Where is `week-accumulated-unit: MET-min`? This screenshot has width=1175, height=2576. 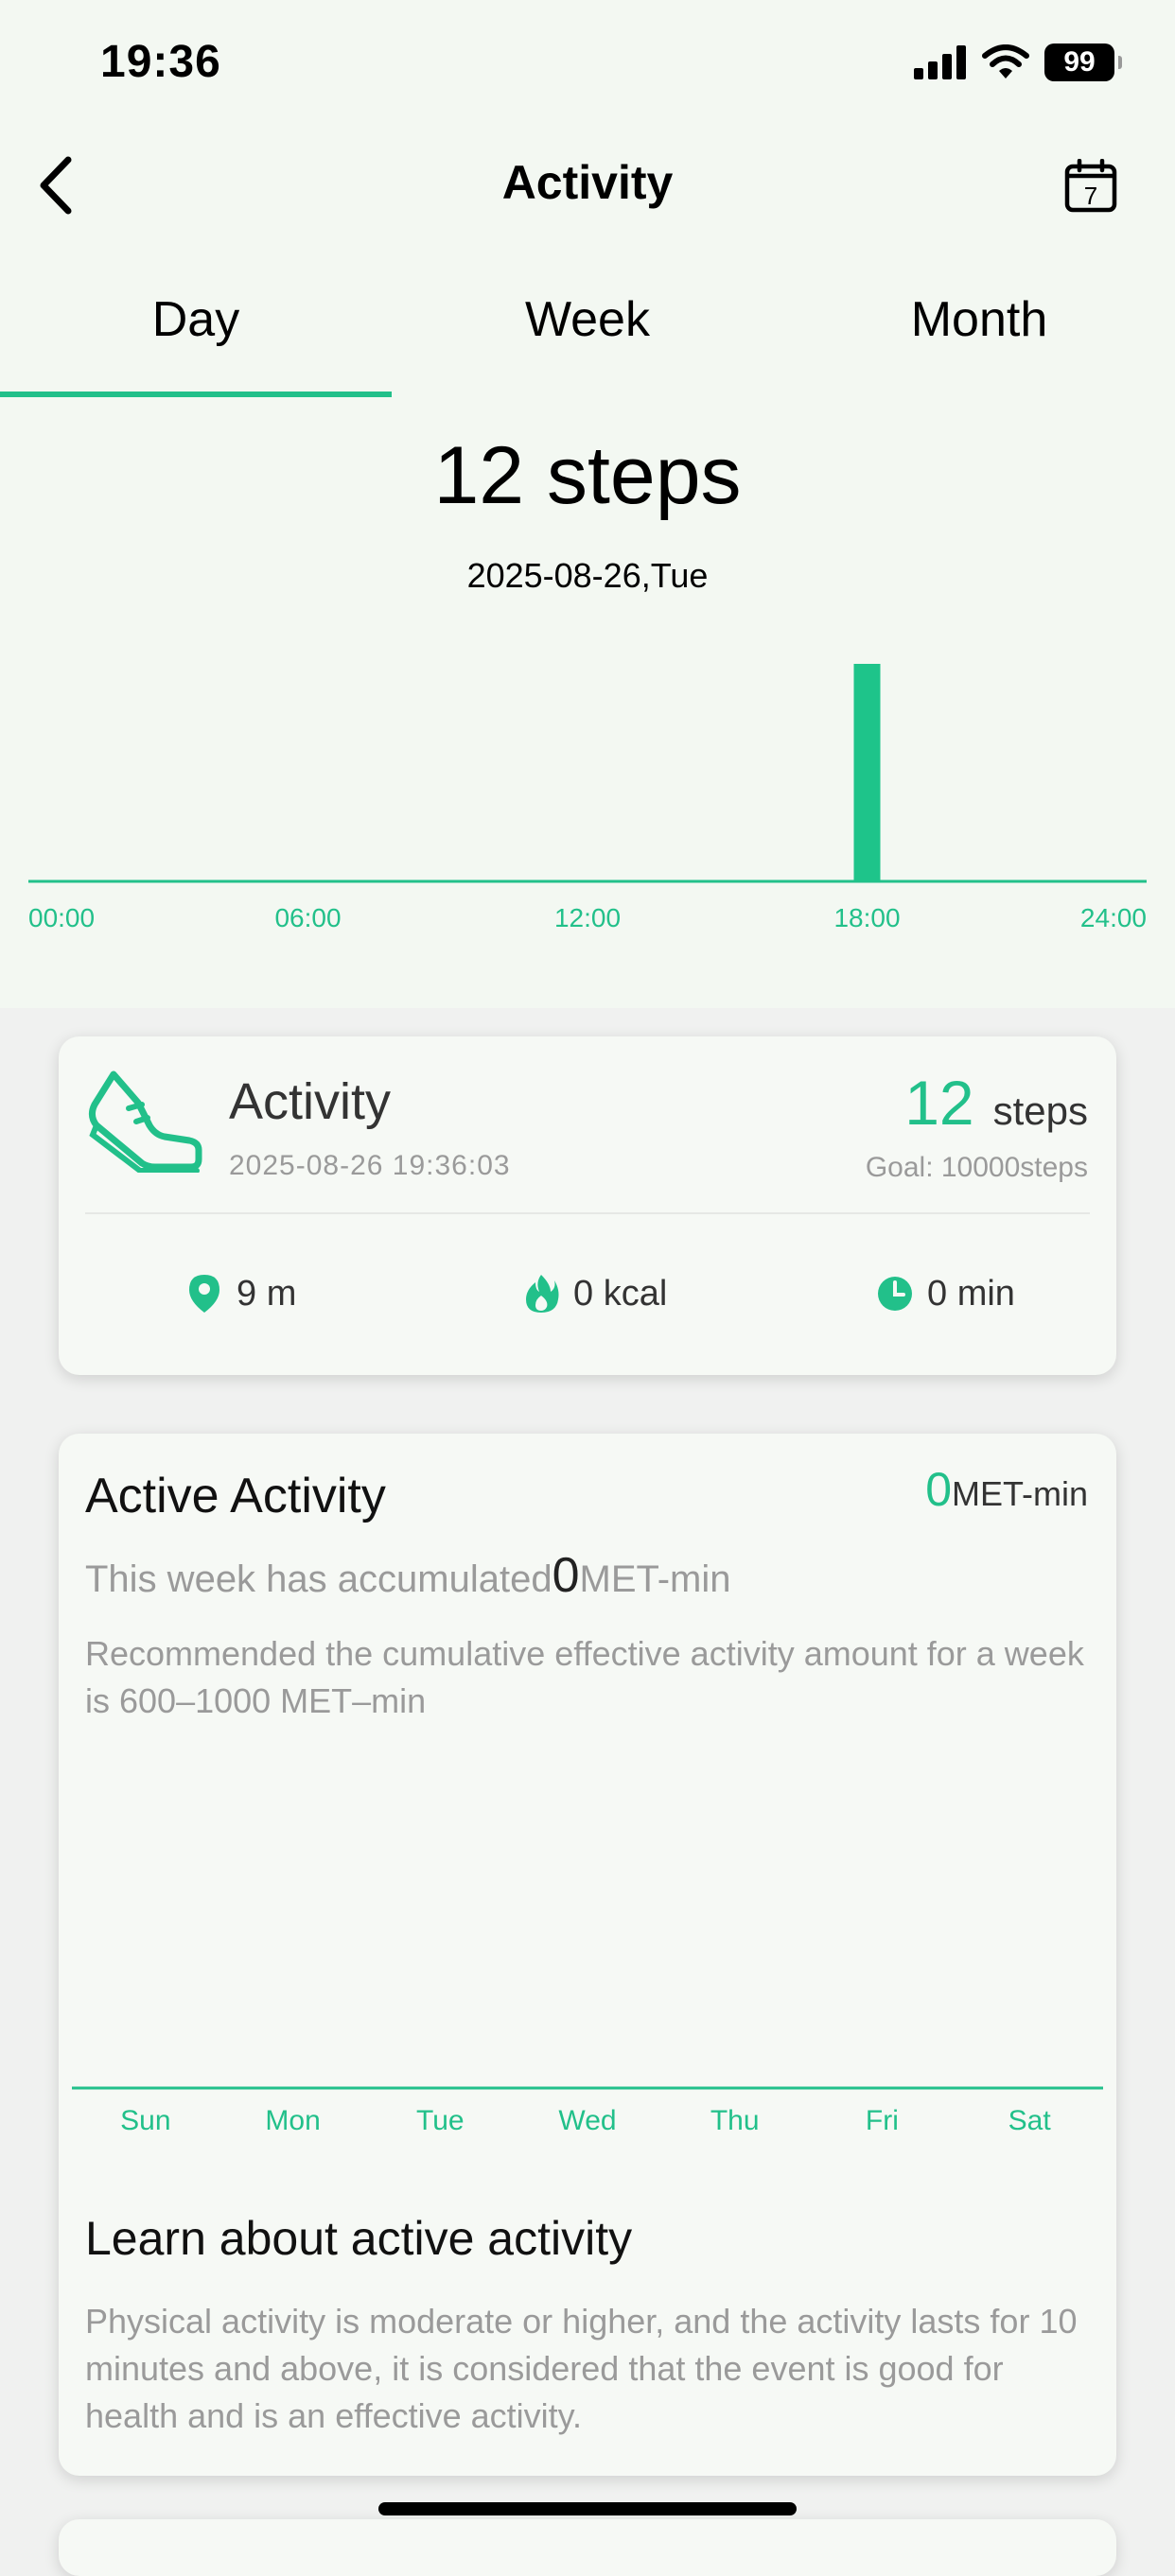 week-accumulated-unit: MET-min is located at coordinates (655, 1579).